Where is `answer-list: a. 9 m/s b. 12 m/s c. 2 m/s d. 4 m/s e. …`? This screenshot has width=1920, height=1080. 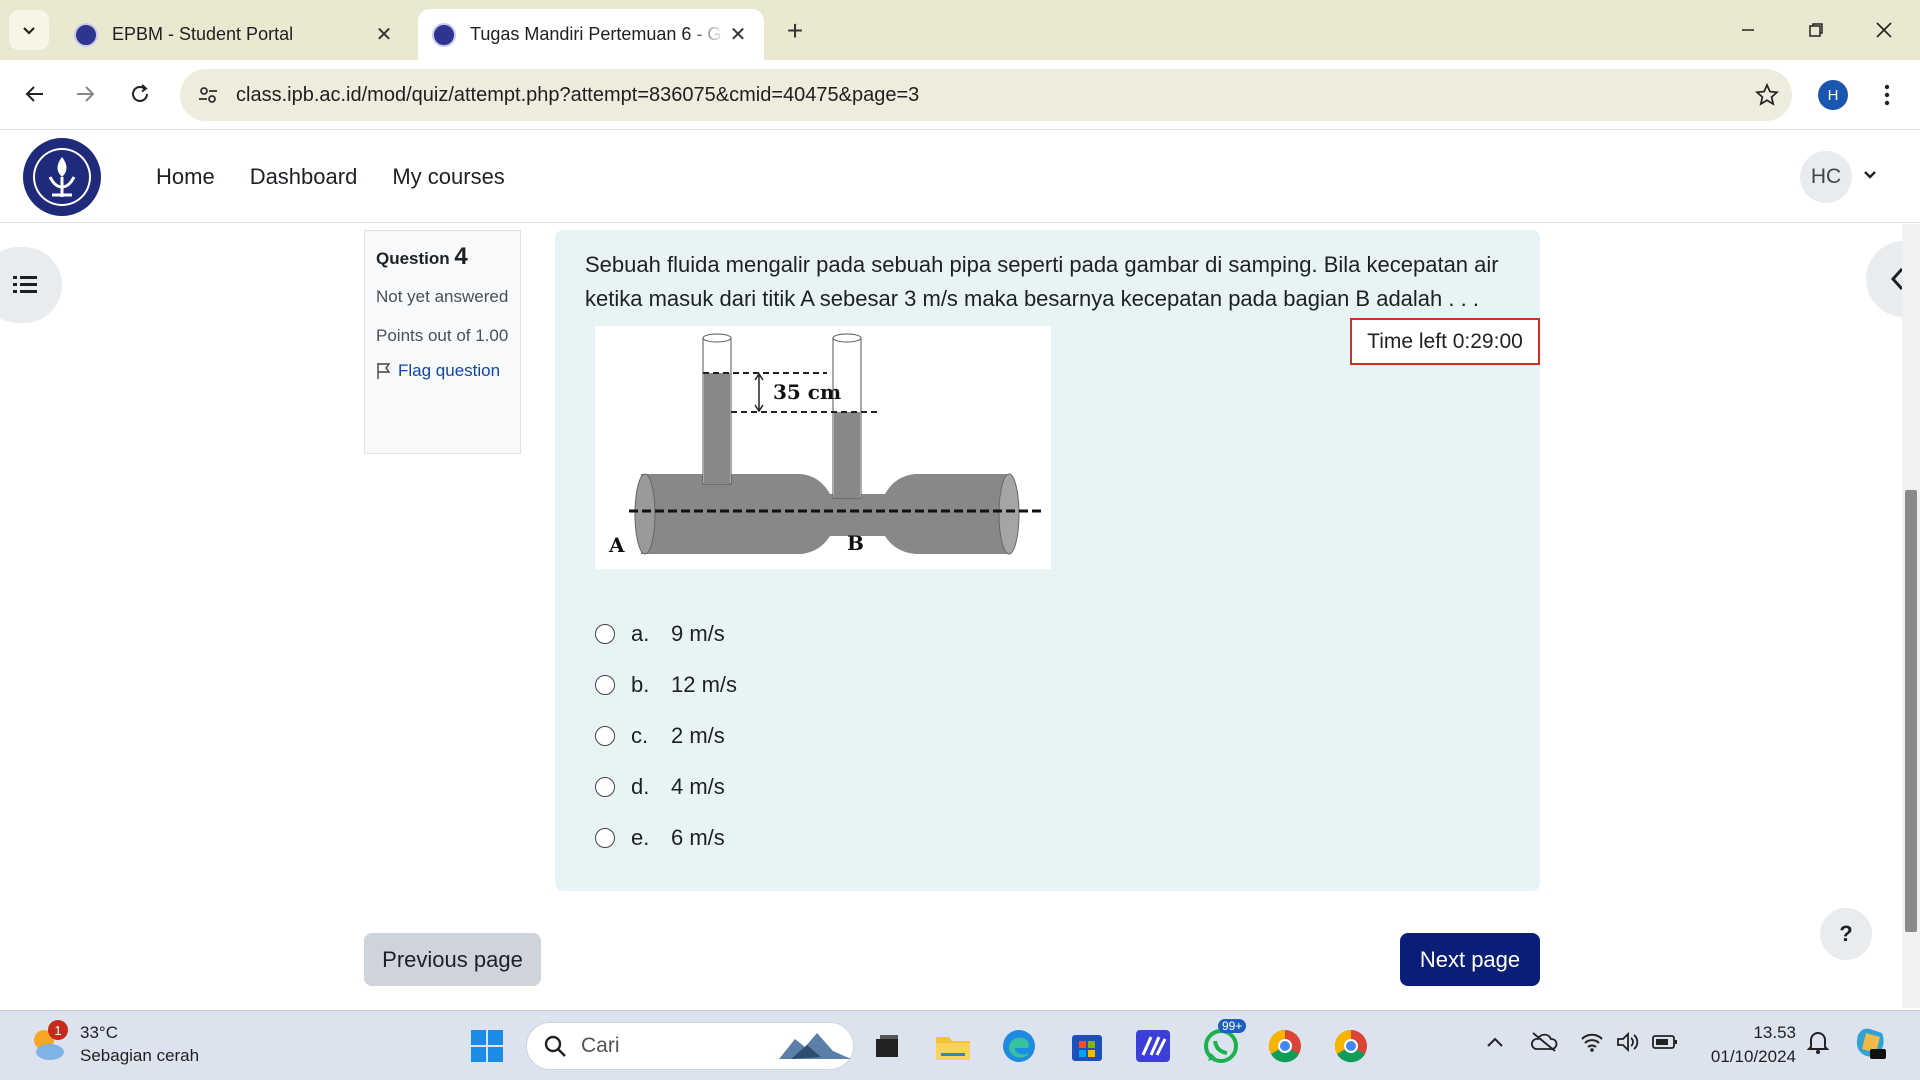
answer-list: a. 9 m/s b. 12 m/s c. 2 m/s d. 4 m/s e. … is located at coordinates (666, 735).